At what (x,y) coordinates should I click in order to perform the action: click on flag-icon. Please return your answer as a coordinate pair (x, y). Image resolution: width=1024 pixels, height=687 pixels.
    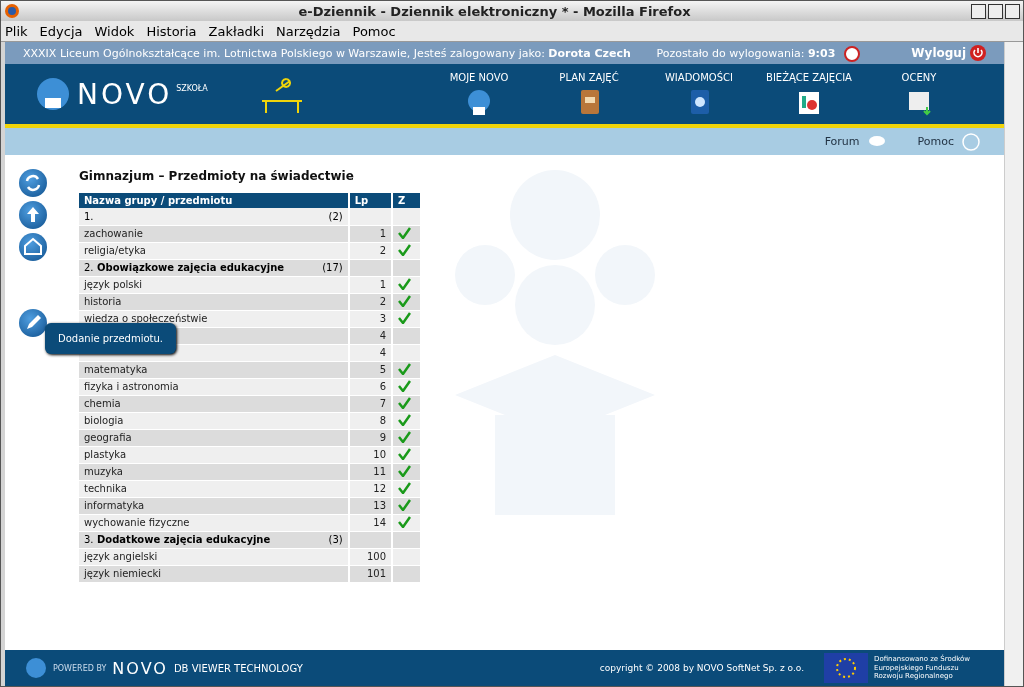
    Looking at the image, I should click on (846, 668).